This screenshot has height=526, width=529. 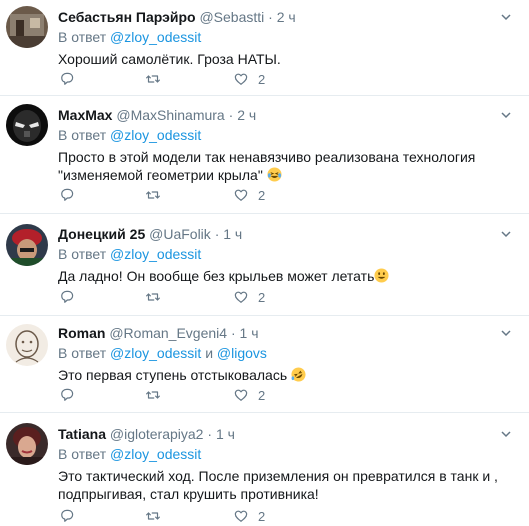 What do you see at coordinates (274, 174) in the screenshot?
I see `laughing-tears-emoji-icon` at bounding box center [274, 174].